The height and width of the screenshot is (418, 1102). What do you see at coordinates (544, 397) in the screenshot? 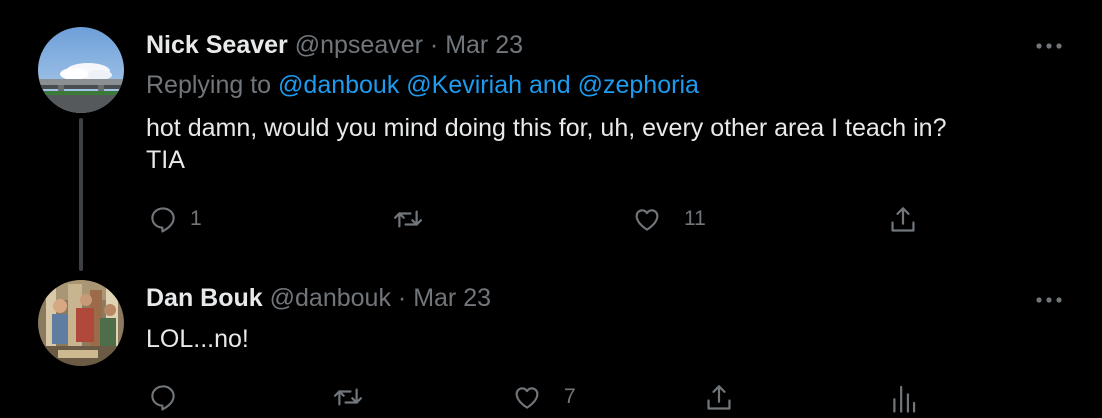
I see `like-button: 7` at bounding box center [544, 397].